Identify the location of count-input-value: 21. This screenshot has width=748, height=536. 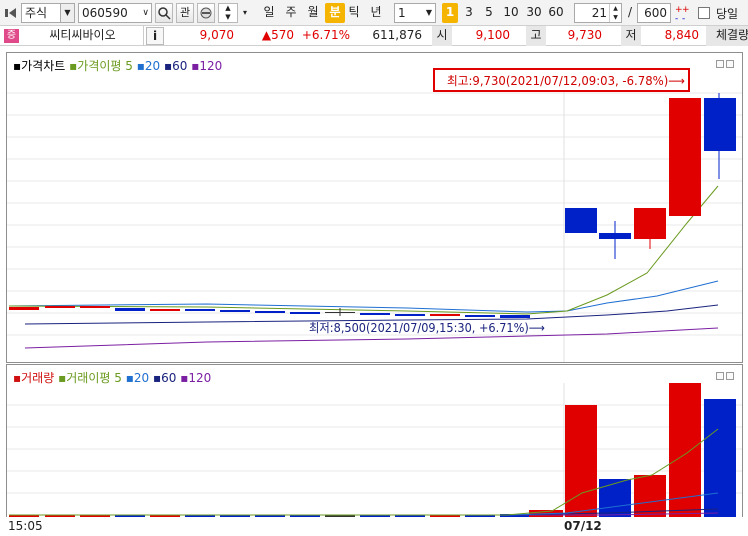
(599, 13).